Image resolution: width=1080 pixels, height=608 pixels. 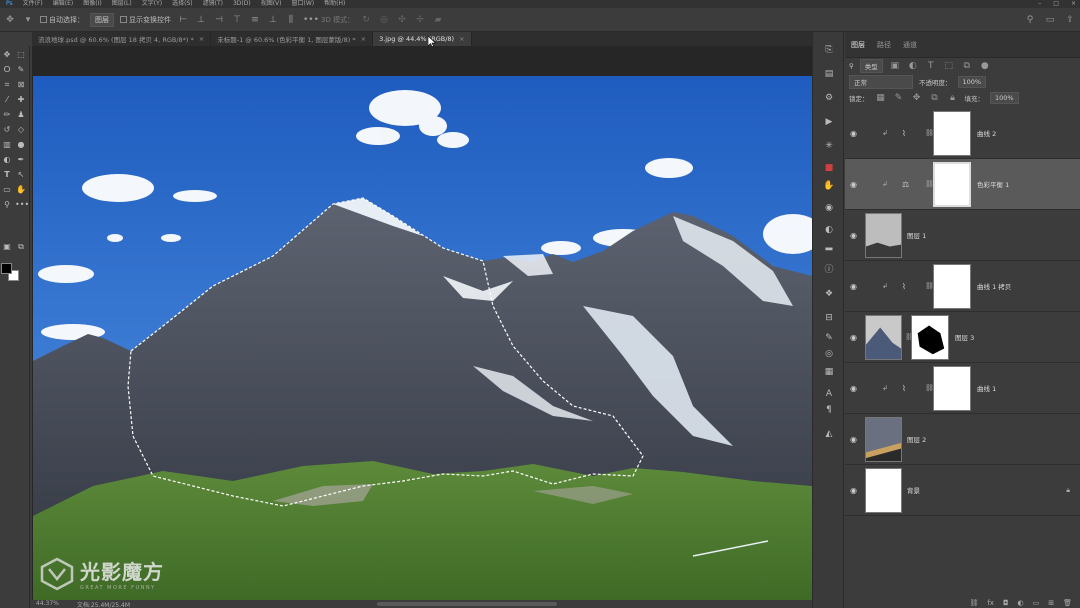 What do you see at coordinates (152, 4) in the screenshot?
I see `menu-type: 文字(Y)` at bounding box center [152, 4].